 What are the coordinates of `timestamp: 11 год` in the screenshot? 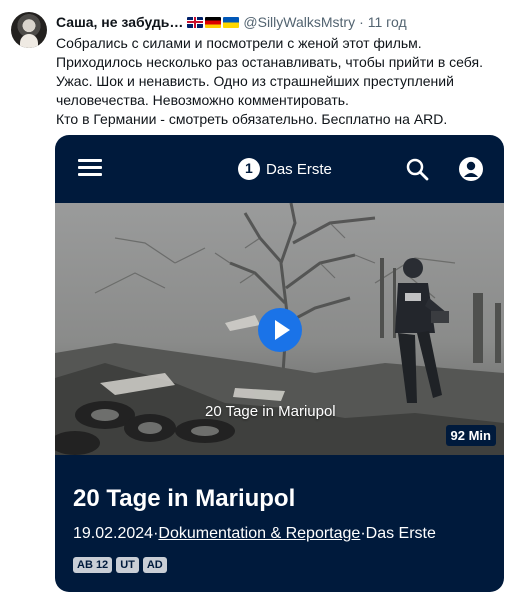 It's located at (387, 22).